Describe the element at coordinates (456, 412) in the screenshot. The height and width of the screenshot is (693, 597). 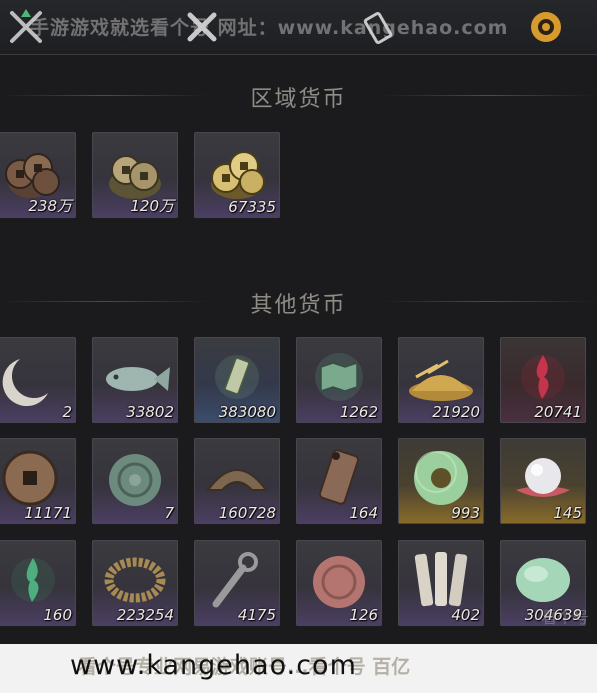
I see `currency-count: 21920` at that location.